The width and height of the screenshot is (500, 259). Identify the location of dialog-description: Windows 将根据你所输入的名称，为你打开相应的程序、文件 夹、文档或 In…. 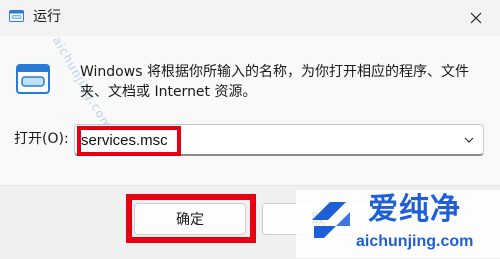
(280, 82).